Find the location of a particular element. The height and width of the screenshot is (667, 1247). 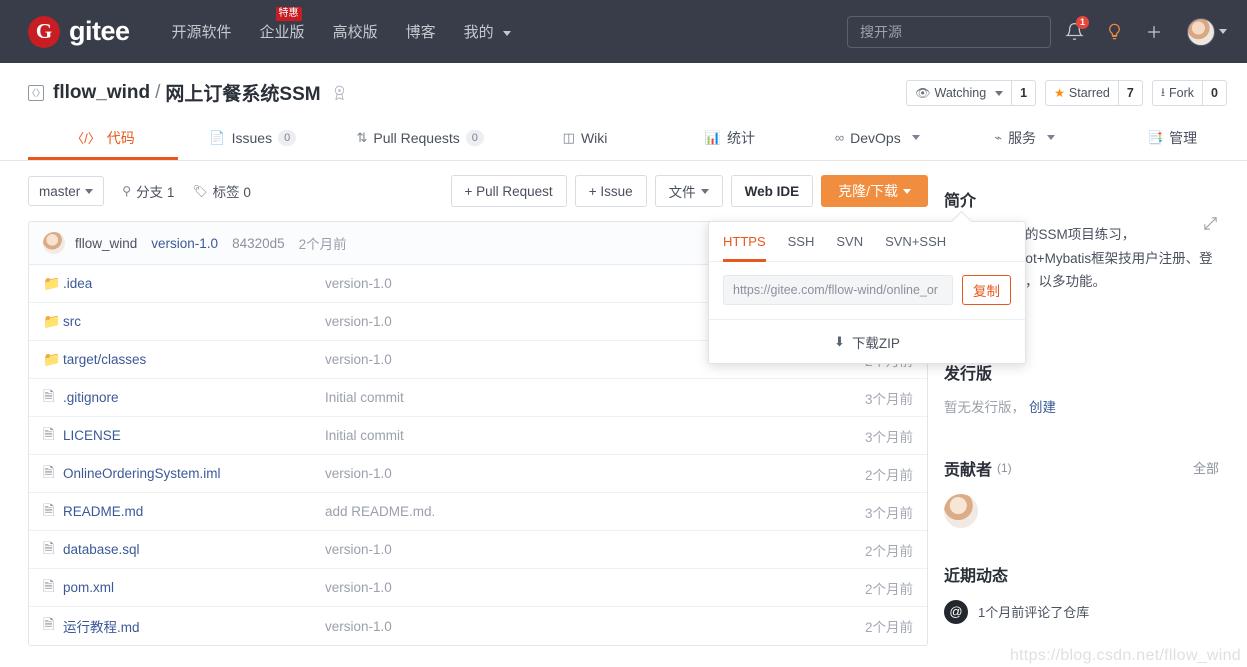

star-icon: ★ is located at coordinates (1059, 93).